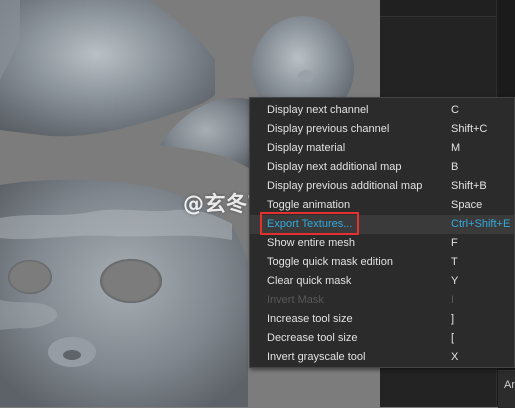 The height and width of the screenshot is (408, 515). Describe the element at coordinates (334, 167) in the screenshot. I see `menu-item-label: Display next additional map` at that location.